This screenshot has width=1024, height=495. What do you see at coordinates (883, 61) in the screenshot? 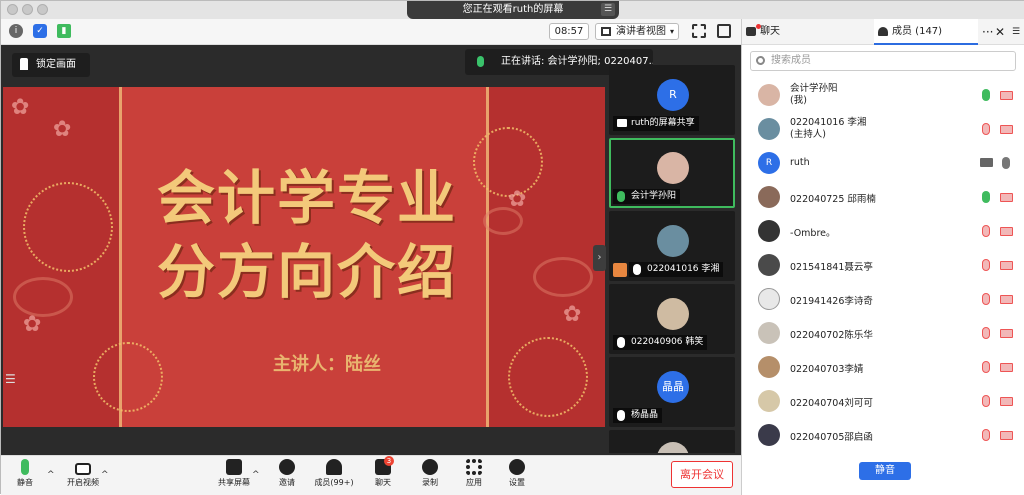
I see `member-search-input: 搜索成员` at bounding box center [883, 61].